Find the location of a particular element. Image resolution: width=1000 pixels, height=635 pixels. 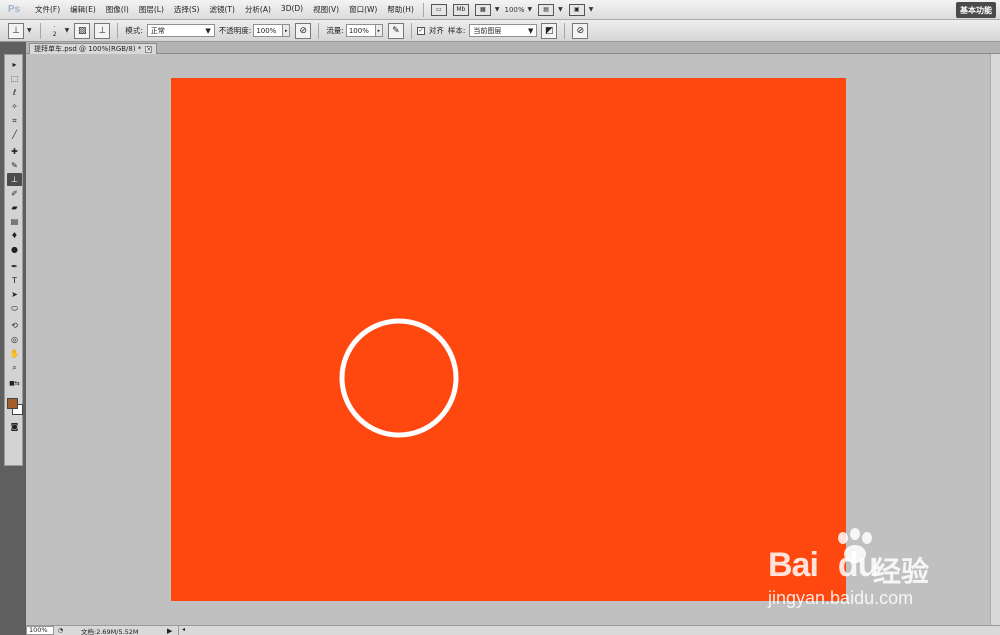

pen-tool-icon: ✒ is located at coordinates (14, 266).